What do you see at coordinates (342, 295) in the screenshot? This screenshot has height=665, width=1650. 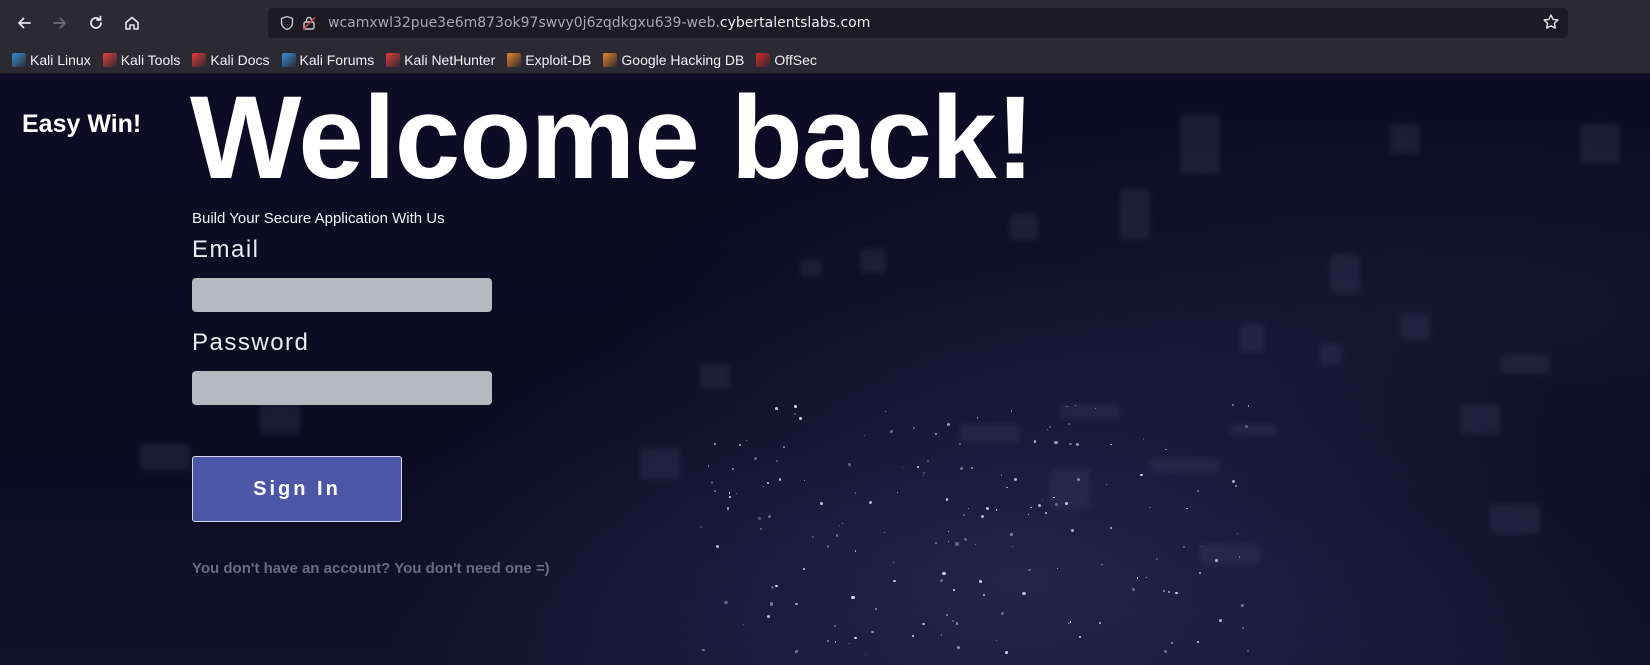 I see `email-field` at bounding box center [342, 295].